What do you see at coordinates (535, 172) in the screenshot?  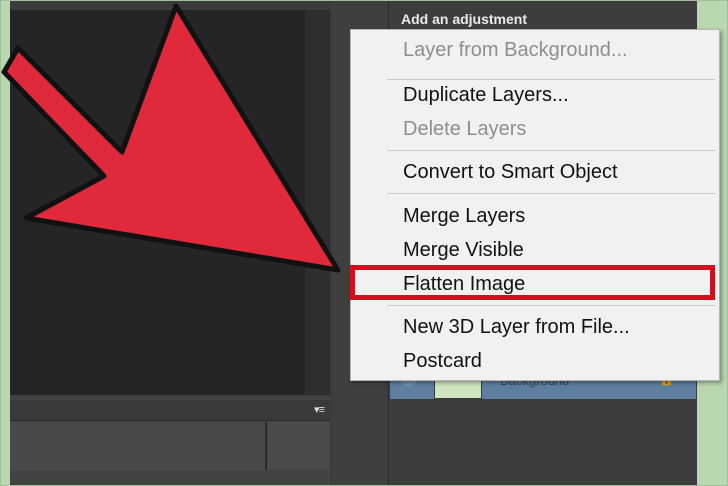 I see `menu-item-convert-to-smart-object: Convert to Smart Object` at bounding box center [535, 172].